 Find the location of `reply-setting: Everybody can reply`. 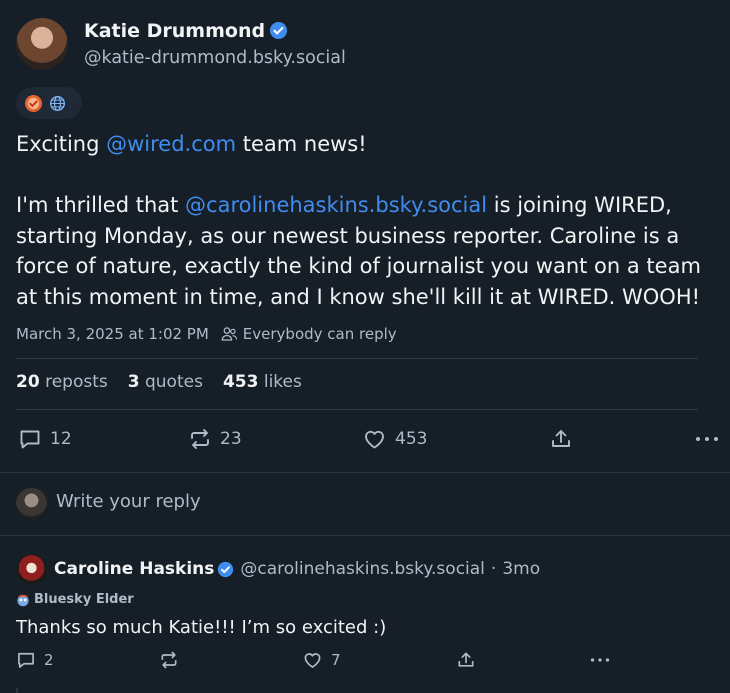

reply-setting: Everybody can reply is located at coordinates (320, 334).